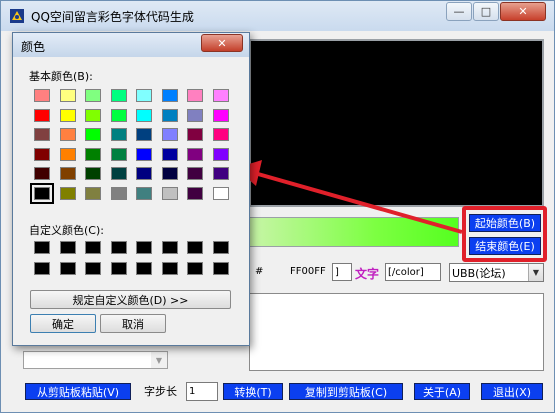 This screenshot has height=413, width=555. What do you see at coordinates (63, 323) in the screenshot?
I see `ok-button: 确定` at bounding box center [63, 323].